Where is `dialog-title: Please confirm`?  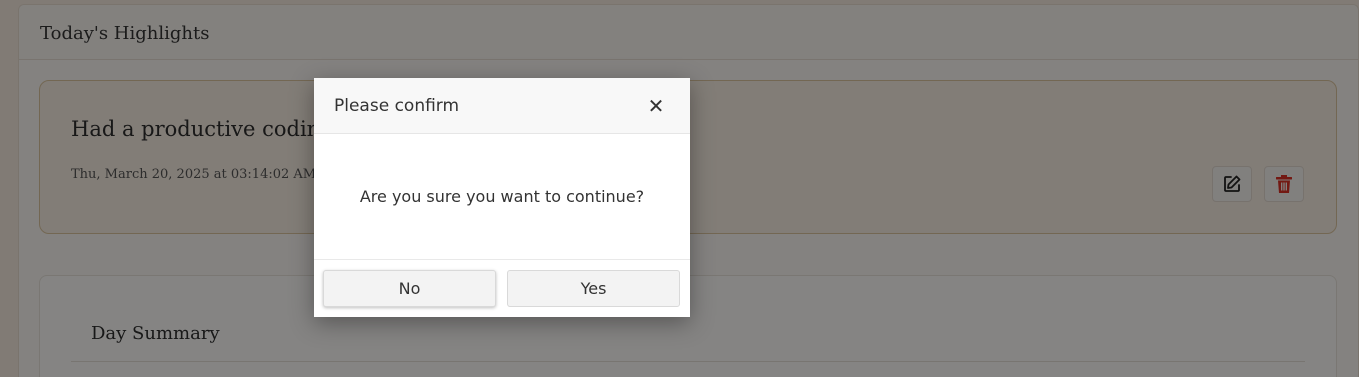
dialog-title: Please confirm is located at coordinates (397, 106).